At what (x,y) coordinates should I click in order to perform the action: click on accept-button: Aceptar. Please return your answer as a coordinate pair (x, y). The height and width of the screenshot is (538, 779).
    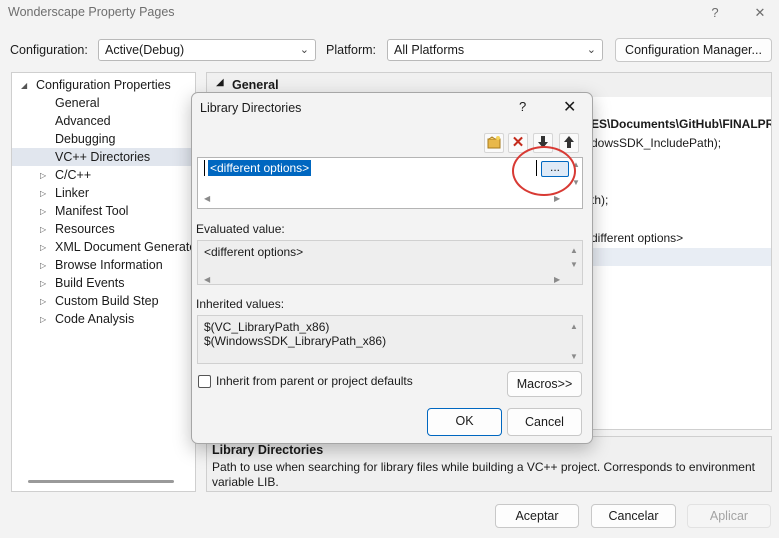
    Looking at the image, I should click on (537, 516).